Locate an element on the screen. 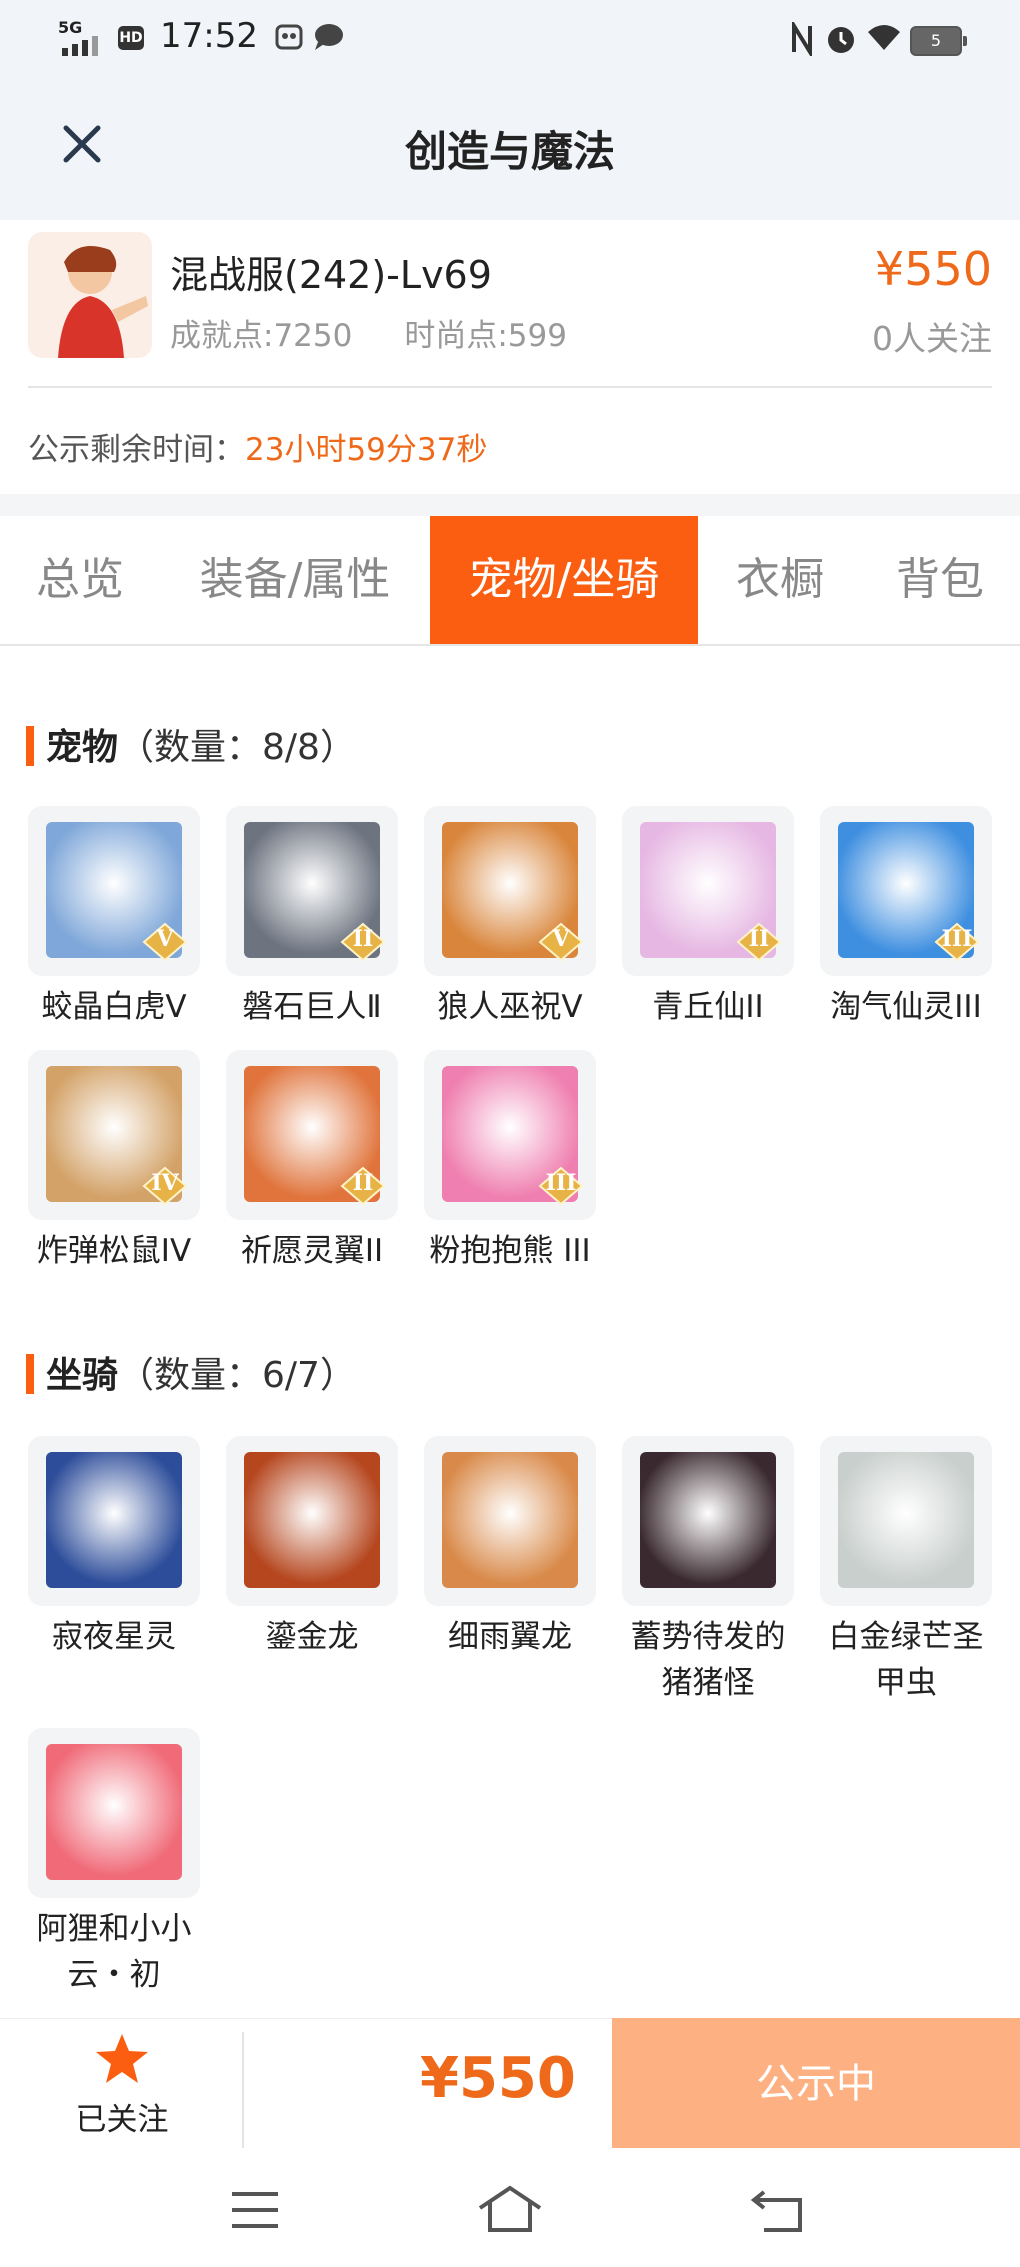 Image resolution: width=1020 pixels, height=2267 pixels. pig-monster-icon is located at coordinates (708, 1520).